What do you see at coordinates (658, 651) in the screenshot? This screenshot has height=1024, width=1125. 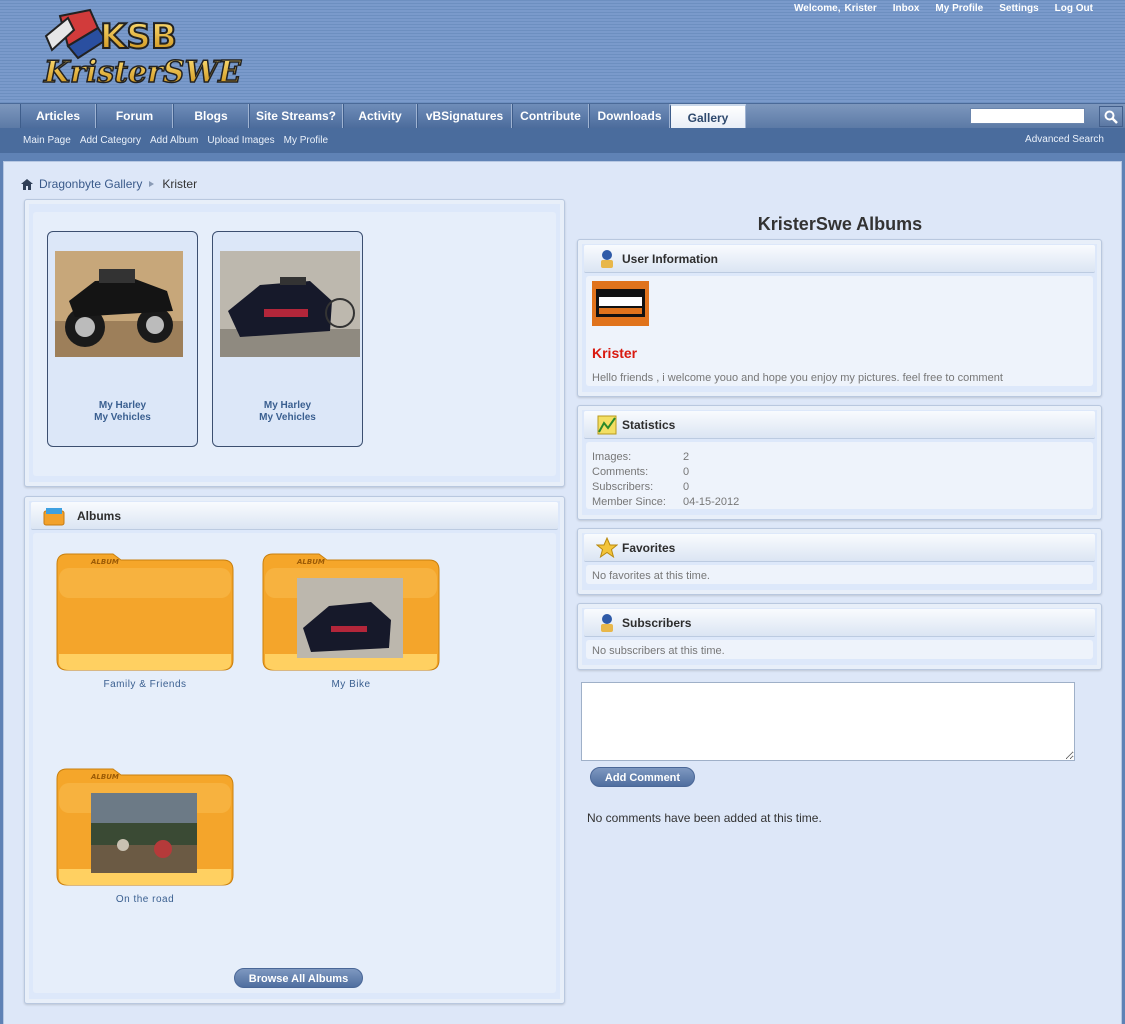 I see `subscribers-empty-text: No subscribers at this time.` at bounding box center [658, 651].